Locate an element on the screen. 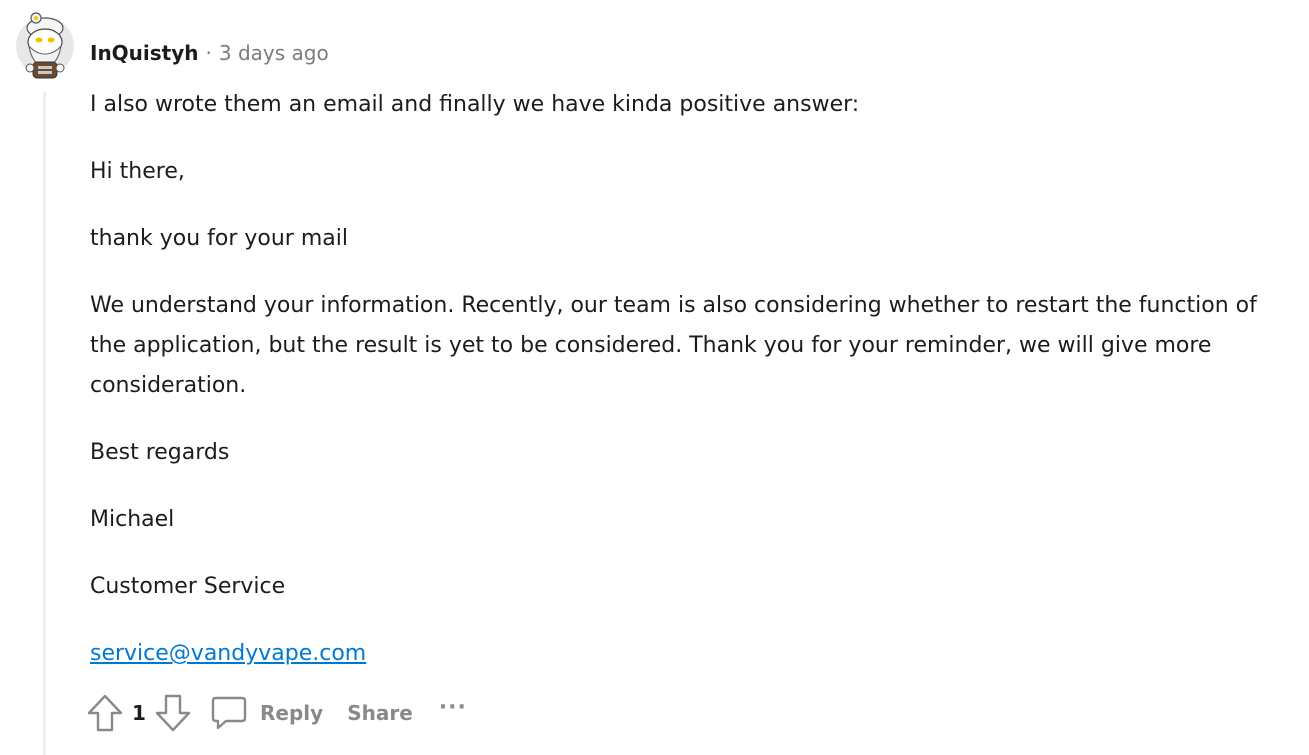  comment-paragraph: Michael is located at coordinates (132, 519).